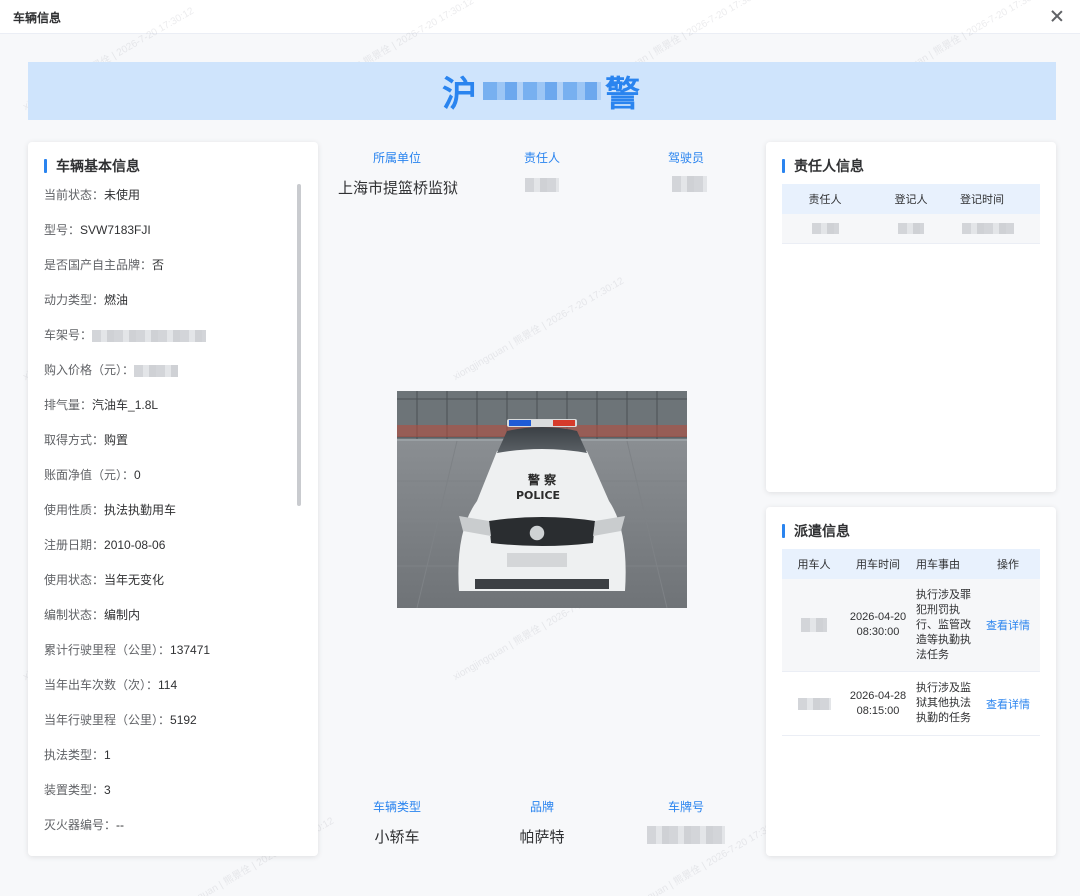 This screenshot has height=896, width=1080. What do you see at coordinates (37, 18) in the screenshot?
I see `dialog-title: 车辆信息` at bounding box center [37, 18].